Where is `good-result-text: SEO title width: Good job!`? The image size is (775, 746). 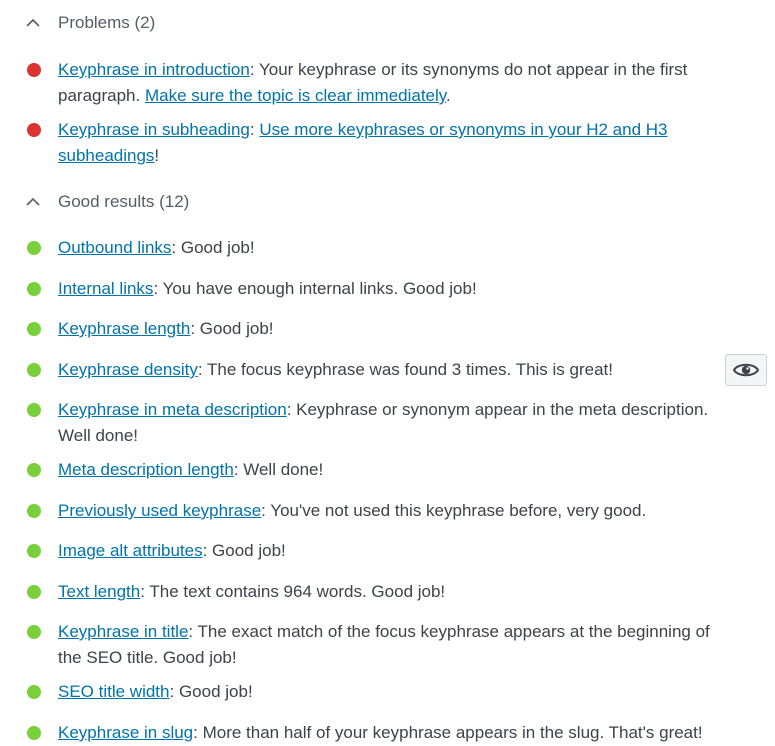
good-result-text: SEO title width: Good job! is located at coordinates (398, 692).